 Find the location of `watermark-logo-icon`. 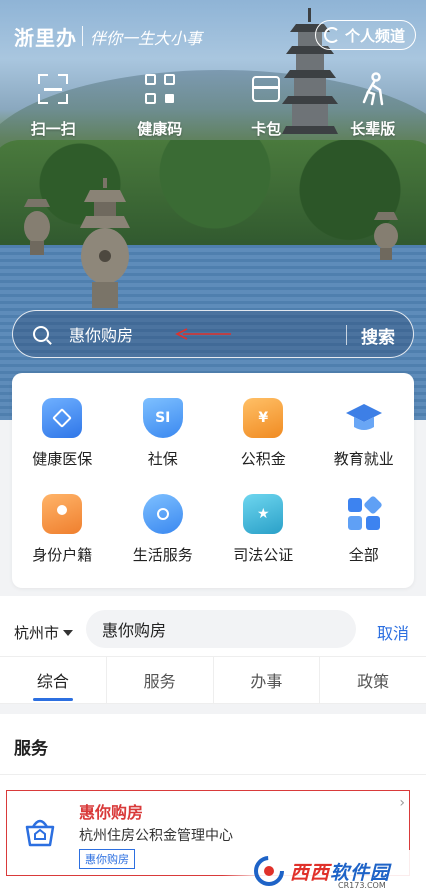

watermark-logo-icon is located at coordinates (269, 871).